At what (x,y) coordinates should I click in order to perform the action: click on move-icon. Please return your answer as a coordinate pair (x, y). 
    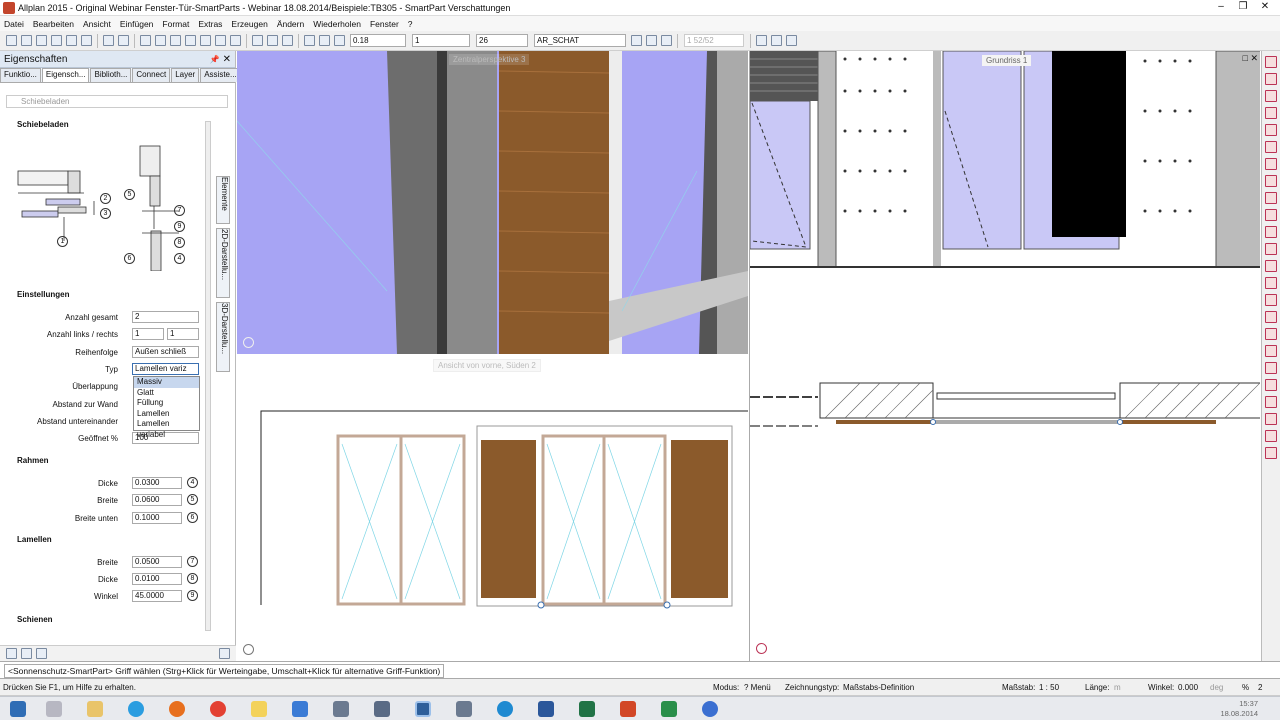
    Looking at the image, I should click on (205, 40).